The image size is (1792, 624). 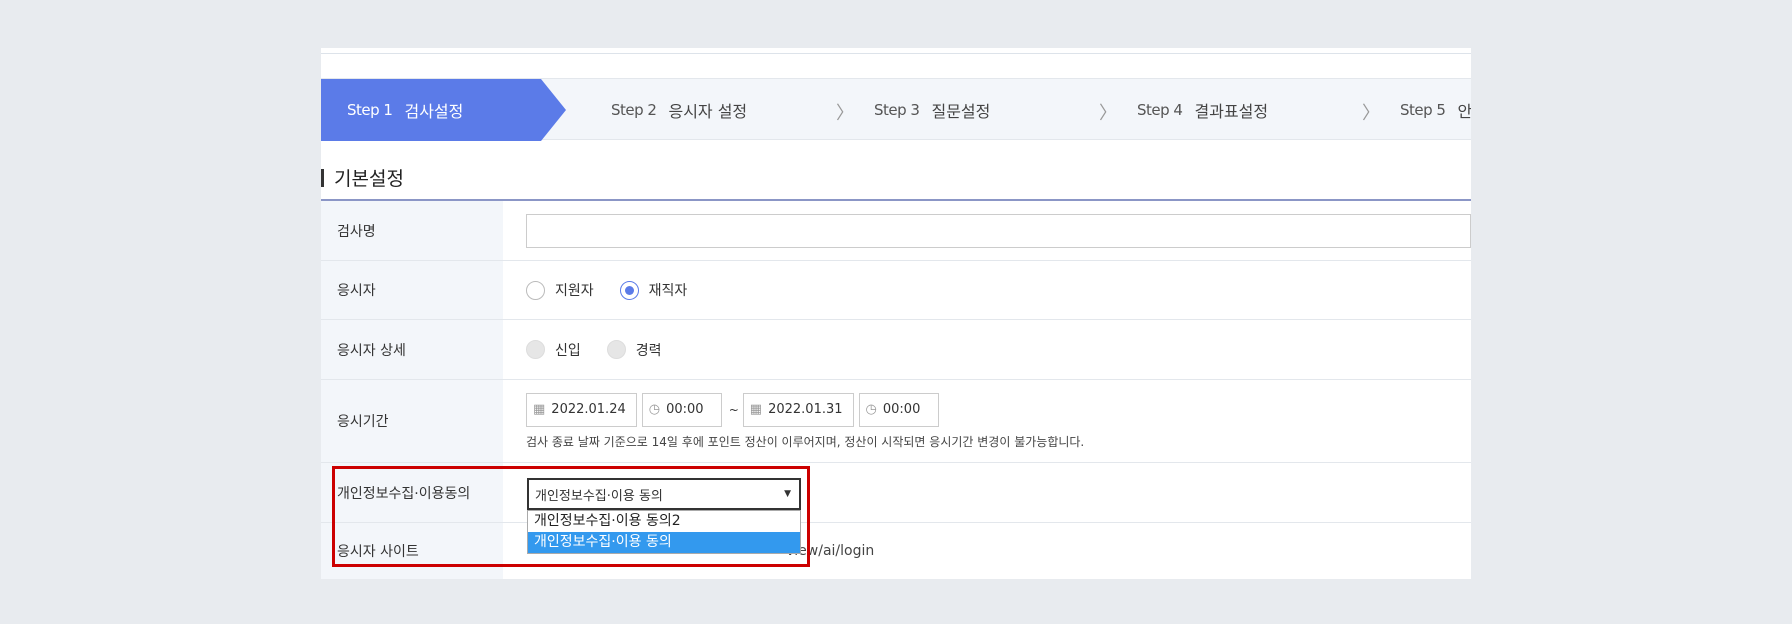 What do you see at coordinates (581, 409) in the screenshot?
I see `start-date-input: ▦ 2022.01.24` at bounding box center [581, 409].